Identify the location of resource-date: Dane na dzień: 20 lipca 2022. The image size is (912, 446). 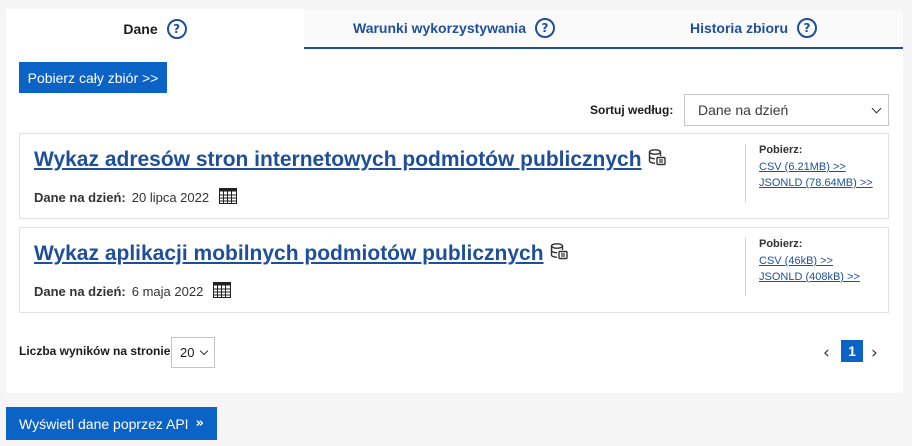
(136, 197).